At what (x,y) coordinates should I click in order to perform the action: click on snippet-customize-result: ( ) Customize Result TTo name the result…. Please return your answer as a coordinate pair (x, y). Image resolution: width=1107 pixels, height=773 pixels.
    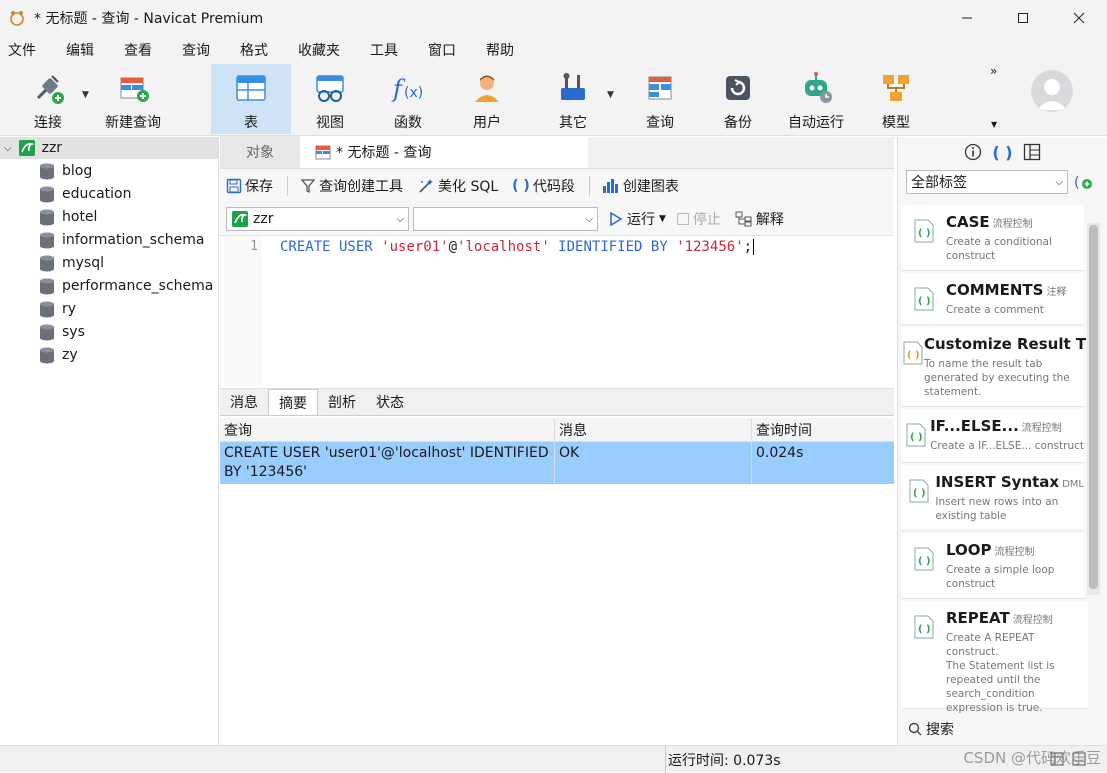
    Looking at the image, I should click on (993, 367).